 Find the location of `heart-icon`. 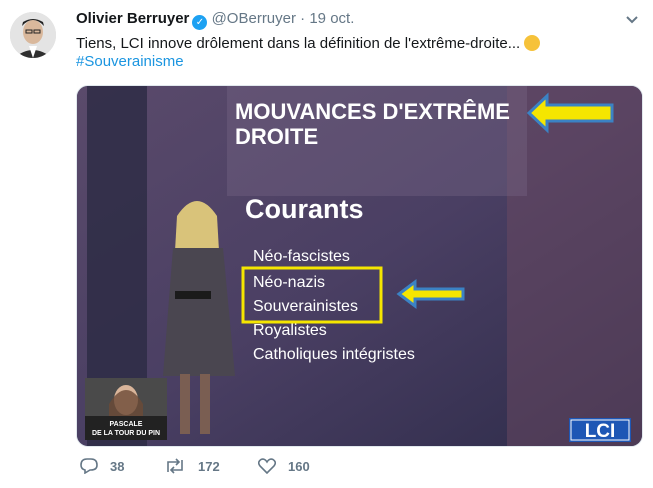

heart-icon is located at coordinates (267, 466).